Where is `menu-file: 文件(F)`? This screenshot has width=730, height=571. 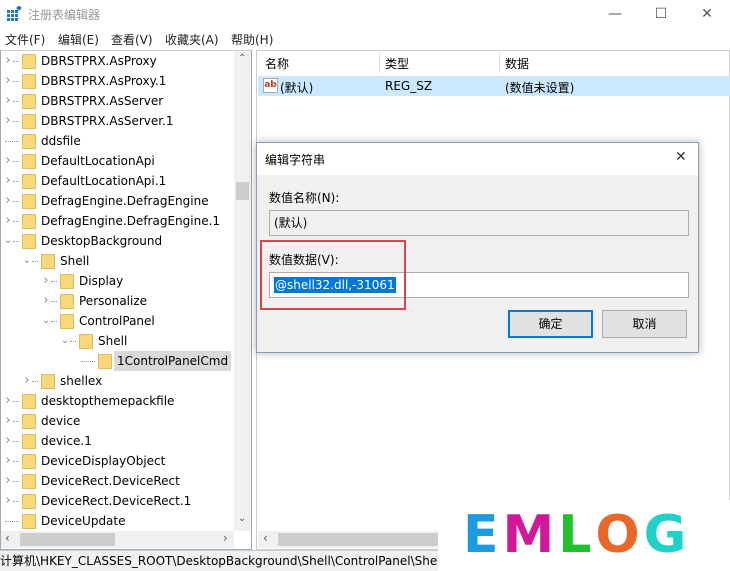
menu-file: 文件(F) is located at coordinates (25, 39).